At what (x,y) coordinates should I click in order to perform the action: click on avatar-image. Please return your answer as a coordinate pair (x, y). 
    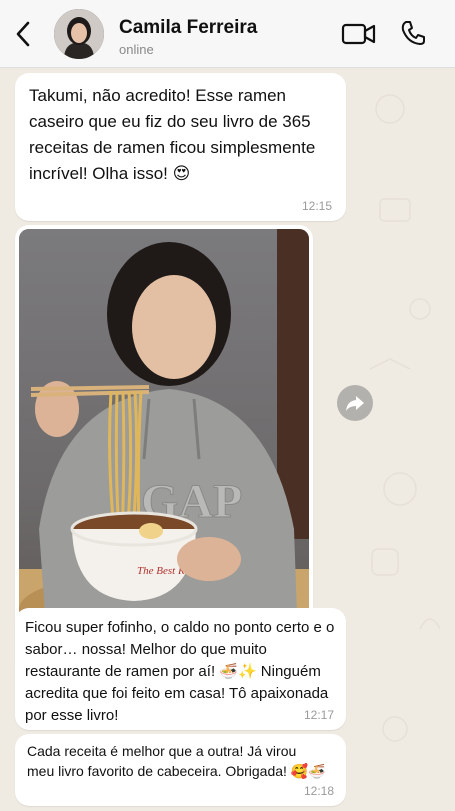
    Looking at the image, I should click on (79, 34).